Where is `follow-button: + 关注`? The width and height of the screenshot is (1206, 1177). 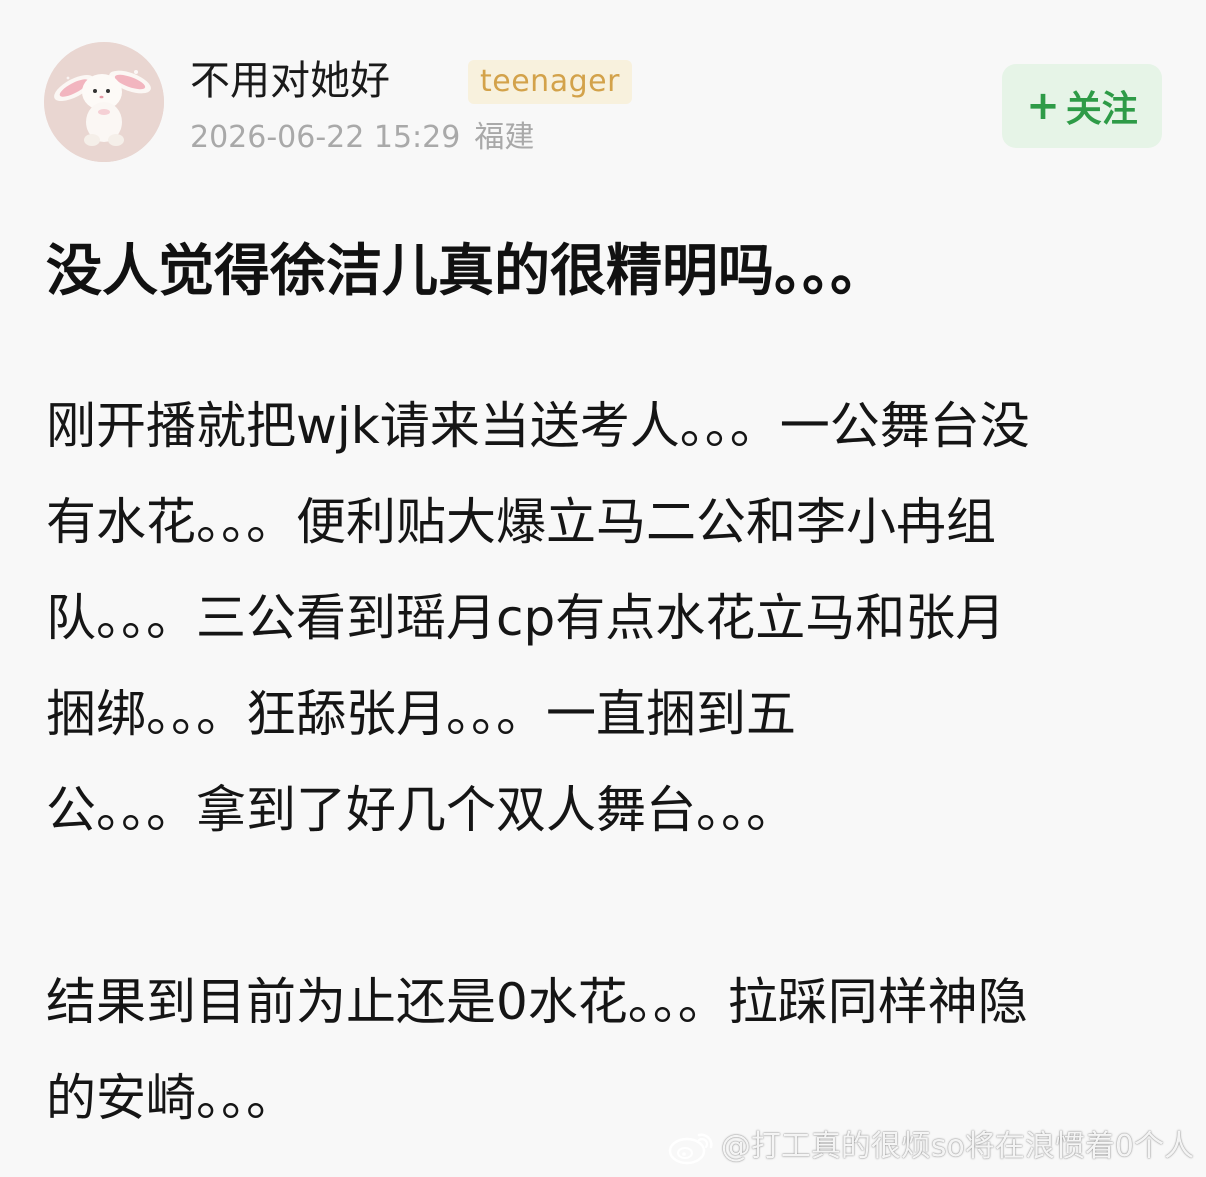 follow-button: + 关注 is located at coordinates (1082, 106).